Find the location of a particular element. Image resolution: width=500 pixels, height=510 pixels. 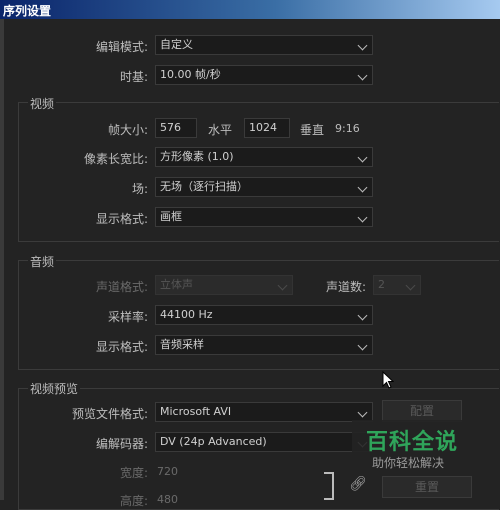

codec-select: DV (24p Advanced) is located at coordinates (264, 442).